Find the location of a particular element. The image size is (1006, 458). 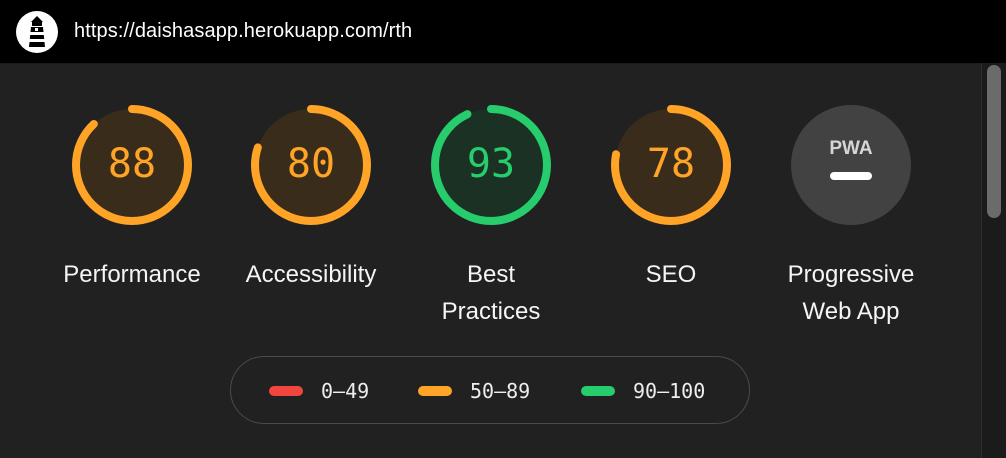

legend-range: 90–100 is located at coordinates (669, 391).